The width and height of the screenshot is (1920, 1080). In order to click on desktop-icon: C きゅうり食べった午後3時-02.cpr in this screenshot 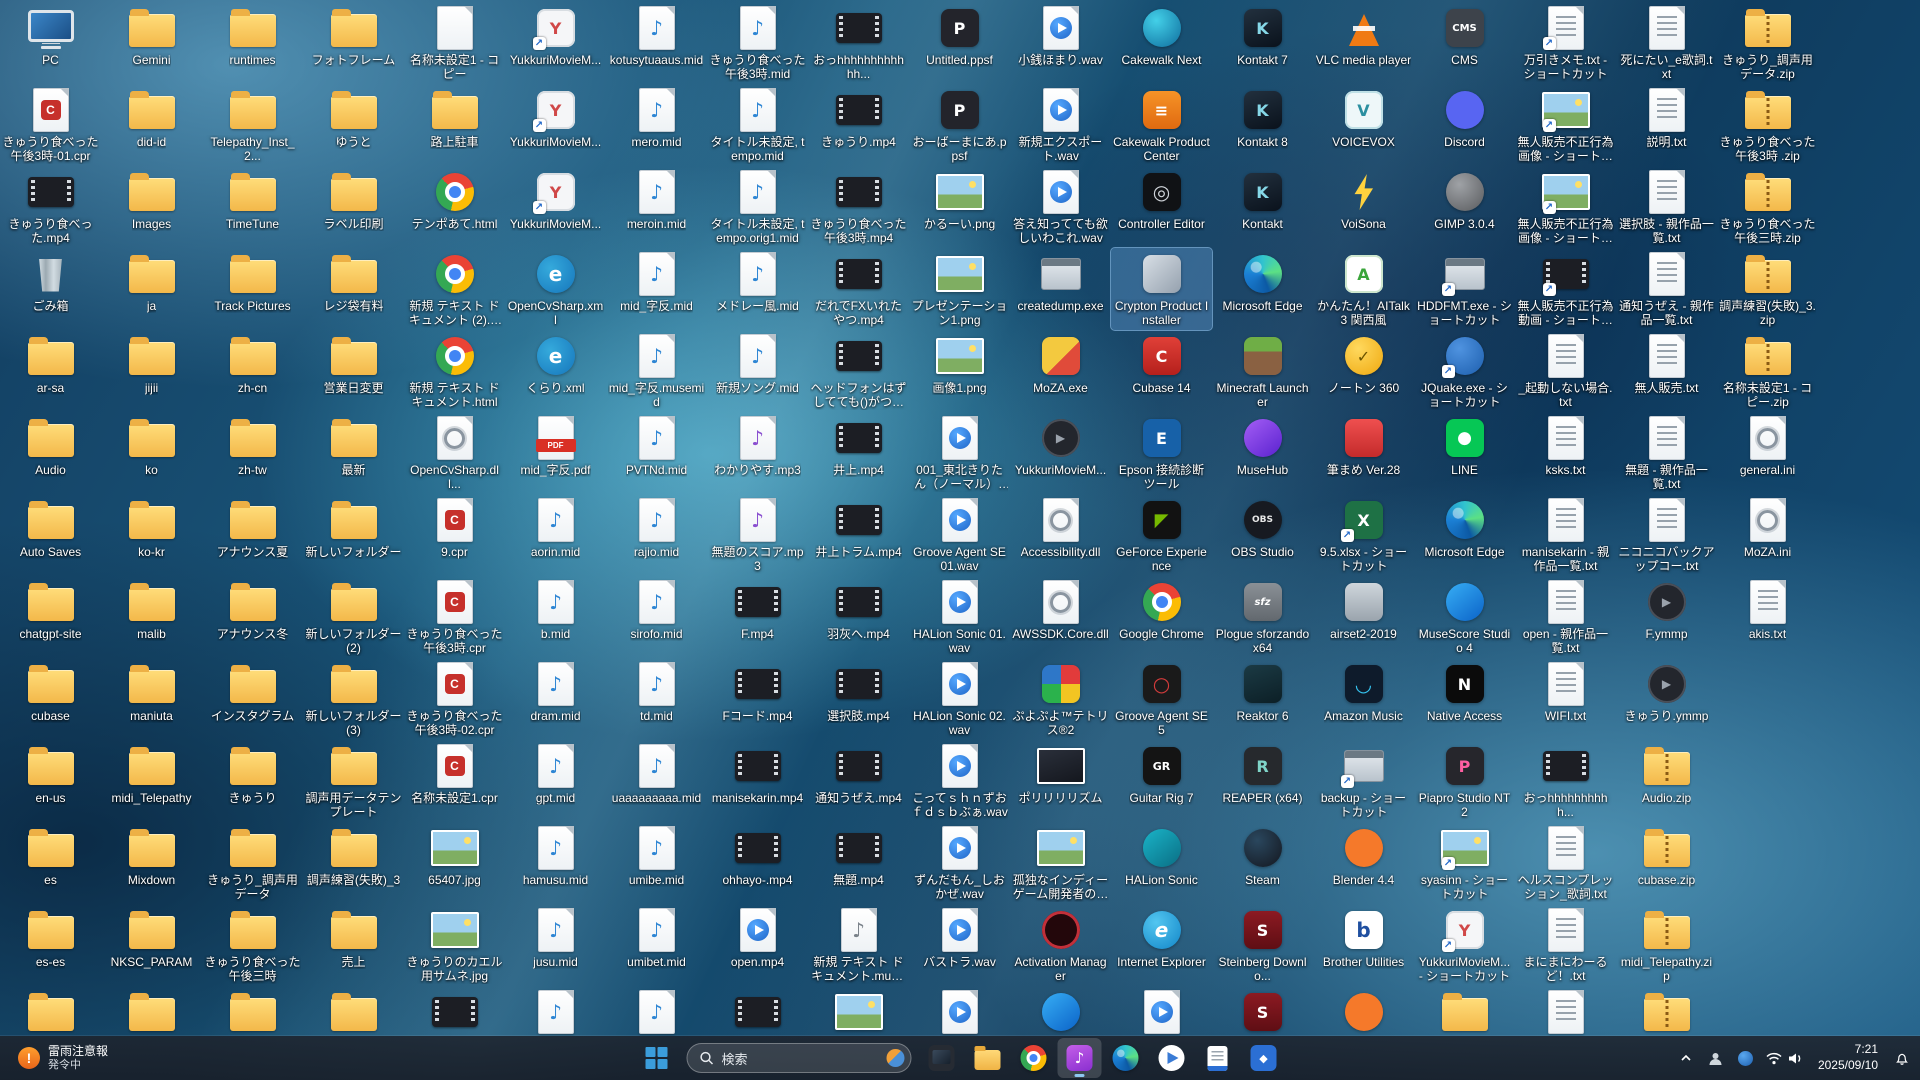, I will do `click(454, 699)`.